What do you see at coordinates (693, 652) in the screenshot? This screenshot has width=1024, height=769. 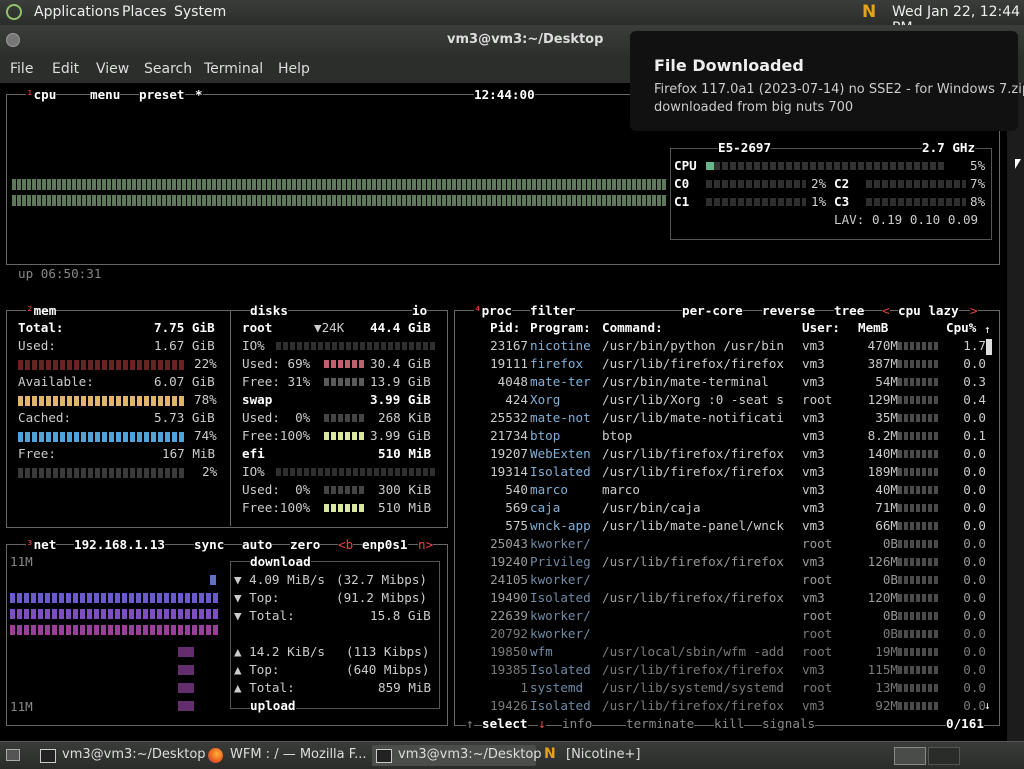 I see `proc-cell-command: /usr/local/sbin/wfm -add` at bounding box center [693, 652].